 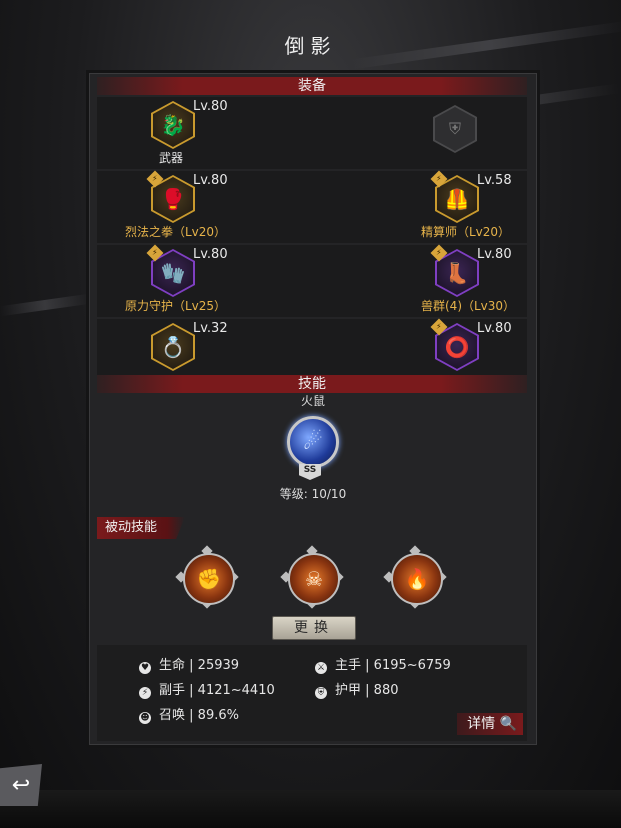 What do you see at coordinates (171, 158) in the screenshot?
I see `slot-name: 武器` at bounding box center [171, 158].